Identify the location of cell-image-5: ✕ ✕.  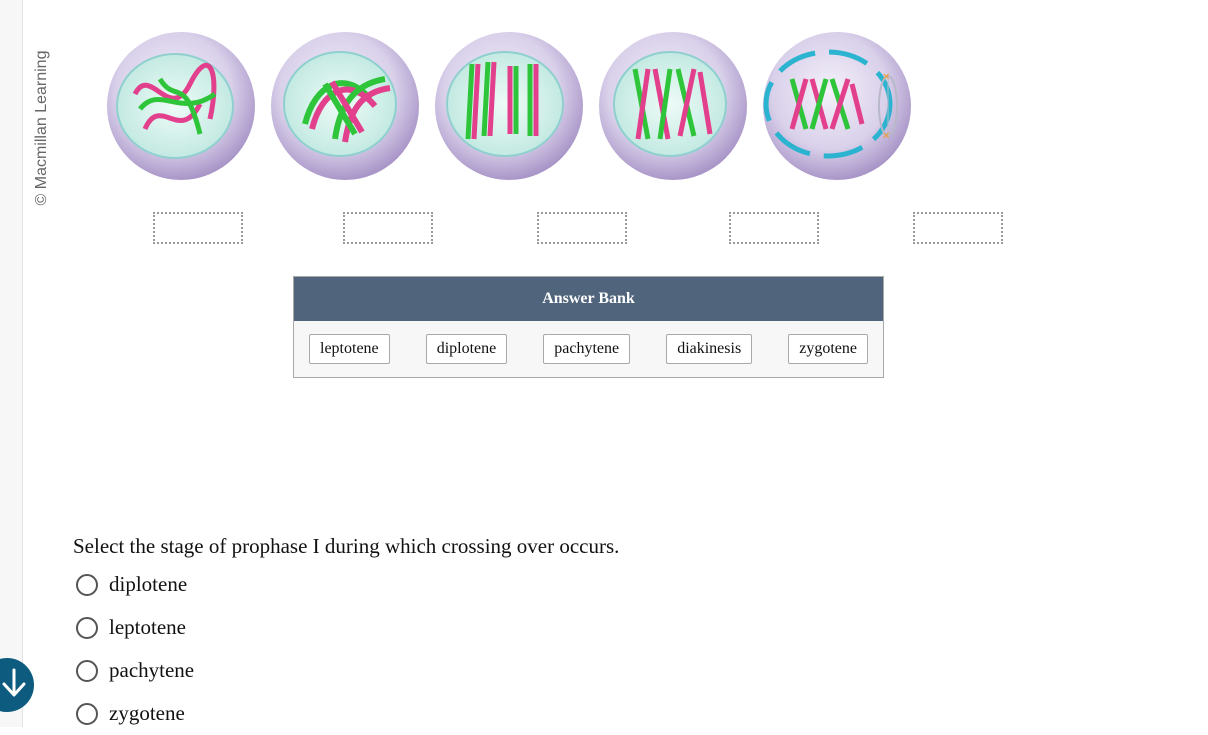
(837, 106).